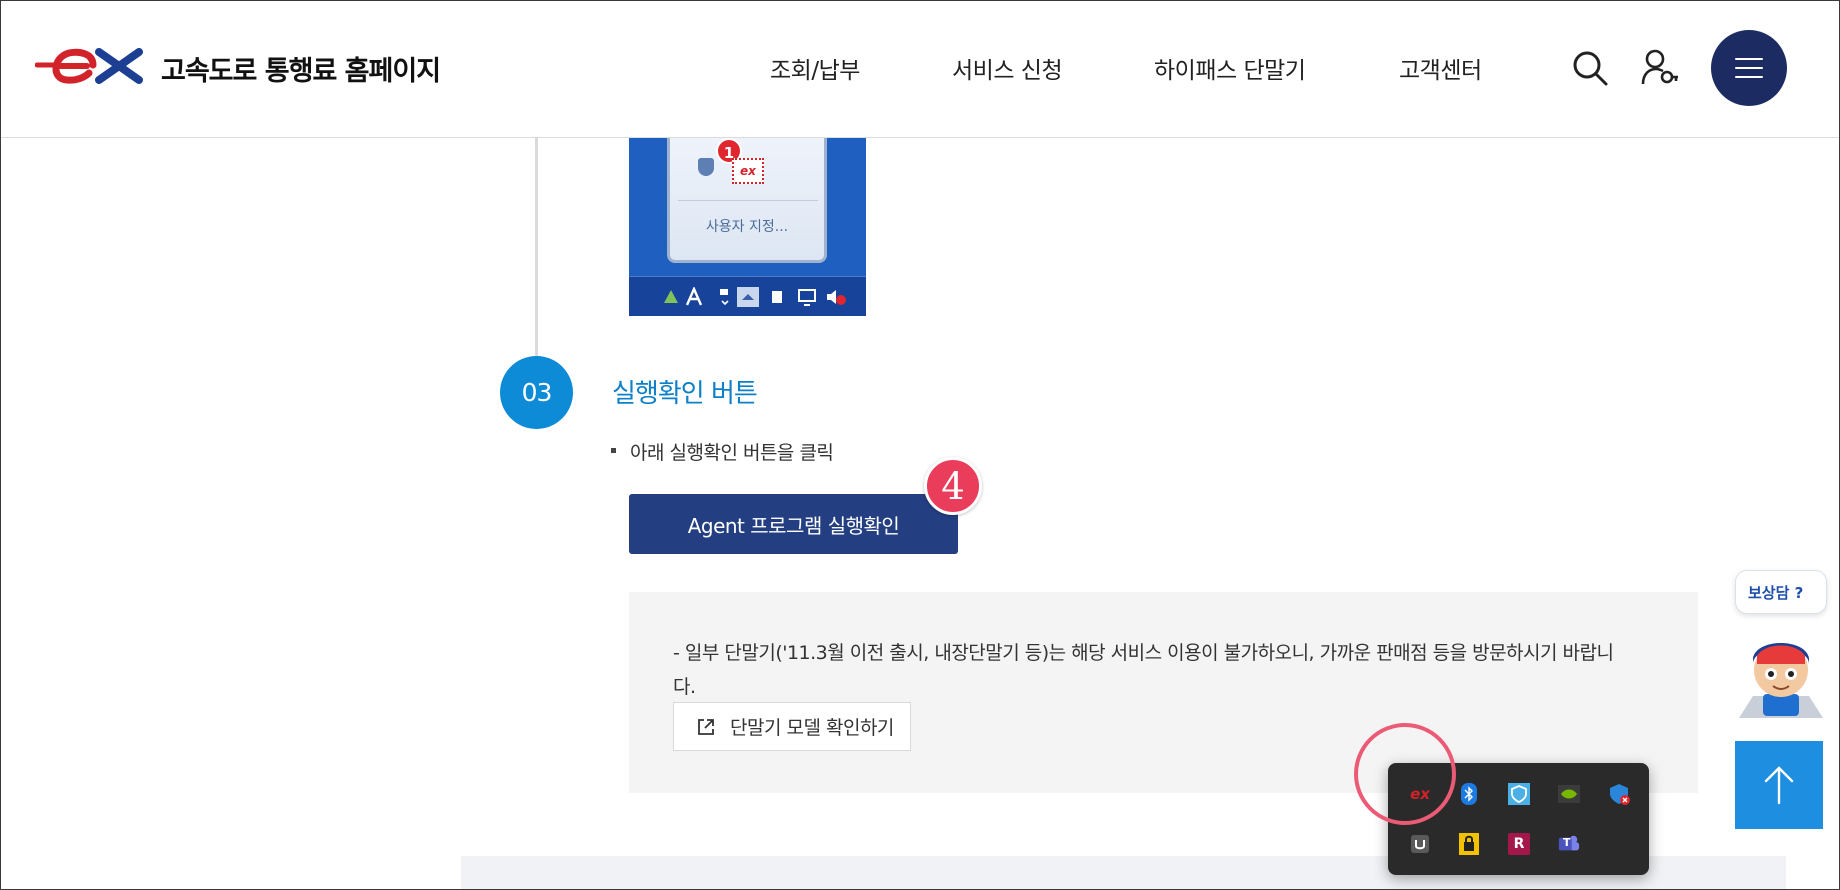  Describe the element at coordinates (1781, 680) in the screenshot. I see `mascot-icon` at that location.